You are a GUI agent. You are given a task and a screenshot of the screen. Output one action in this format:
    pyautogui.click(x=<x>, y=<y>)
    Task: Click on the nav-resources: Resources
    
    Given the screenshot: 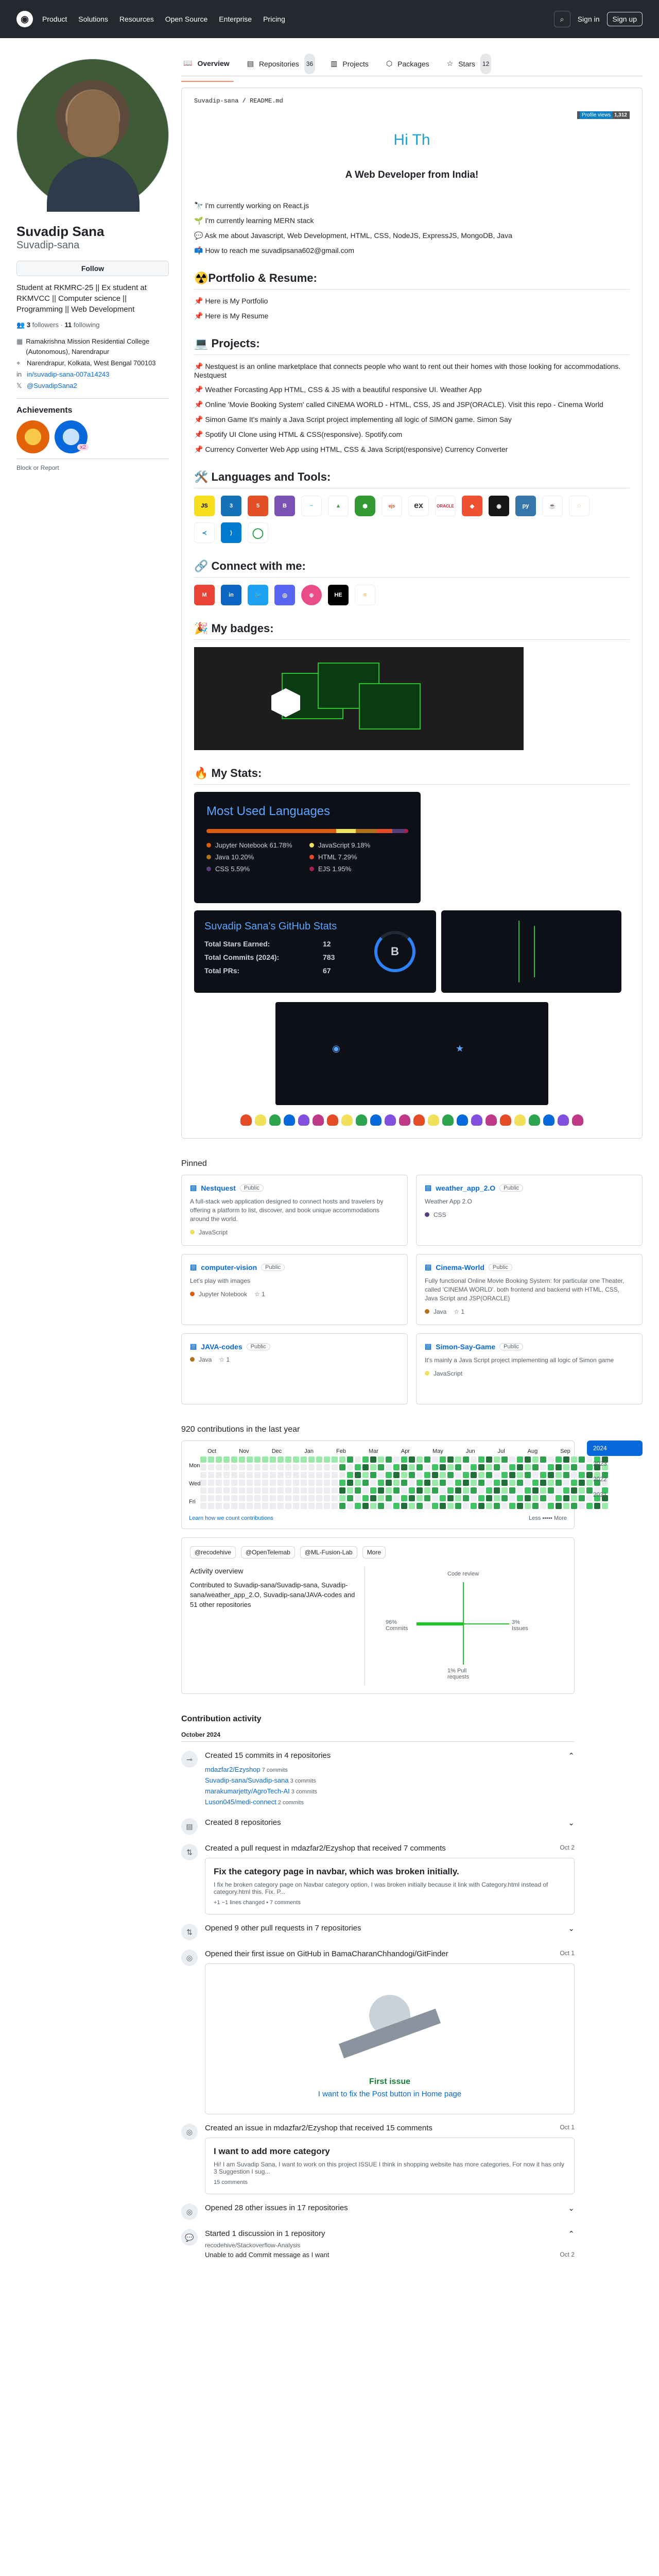 What is the action you would take?
    pyautogui.click(x=137, y=19)
    